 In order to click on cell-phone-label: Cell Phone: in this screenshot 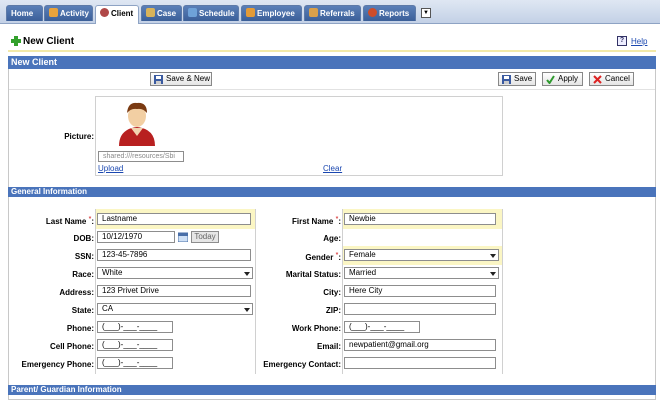, I will do `click(71, 346)`.